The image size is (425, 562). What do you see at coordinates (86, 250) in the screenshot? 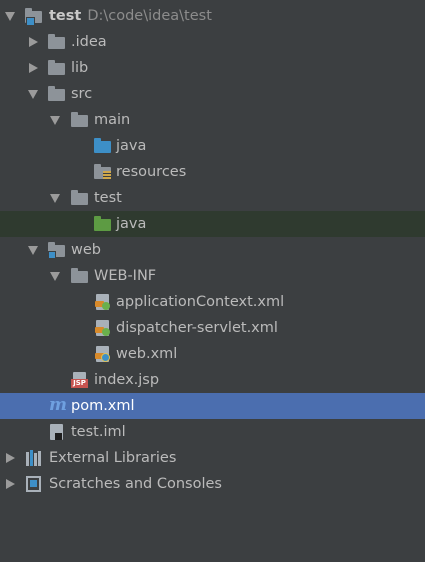
I see `tree-item-label: web` at bounding box center [86, 250].